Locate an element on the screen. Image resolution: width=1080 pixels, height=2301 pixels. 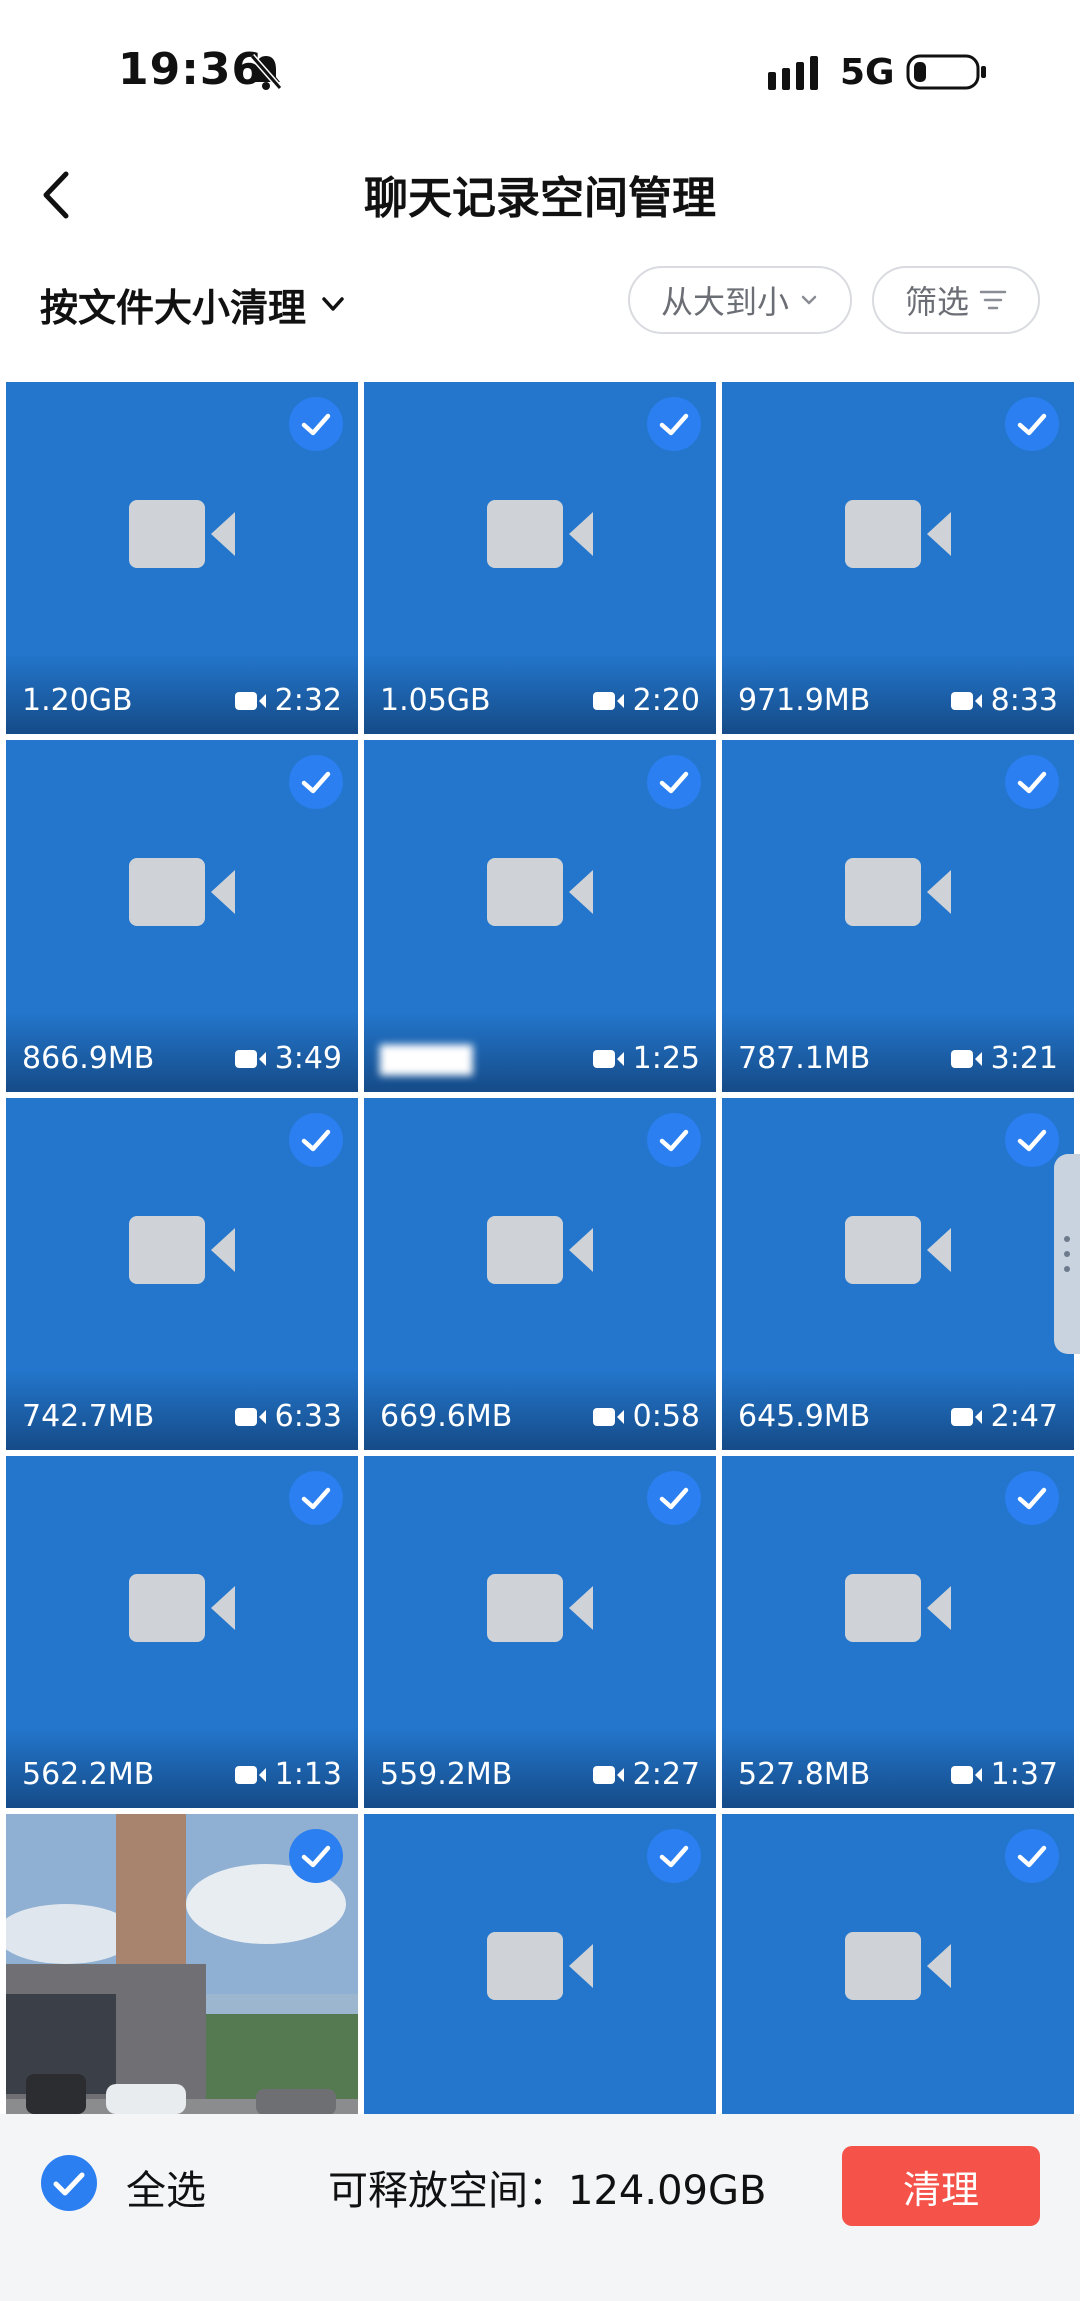
battery-icon is located at coordinates (946, 72).